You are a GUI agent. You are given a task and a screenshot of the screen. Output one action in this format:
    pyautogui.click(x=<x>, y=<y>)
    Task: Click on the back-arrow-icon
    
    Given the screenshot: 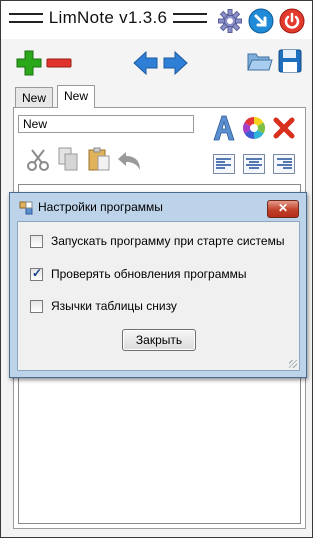 What is the action you would take?
    pyautogui.click(x=146, y=63)
    